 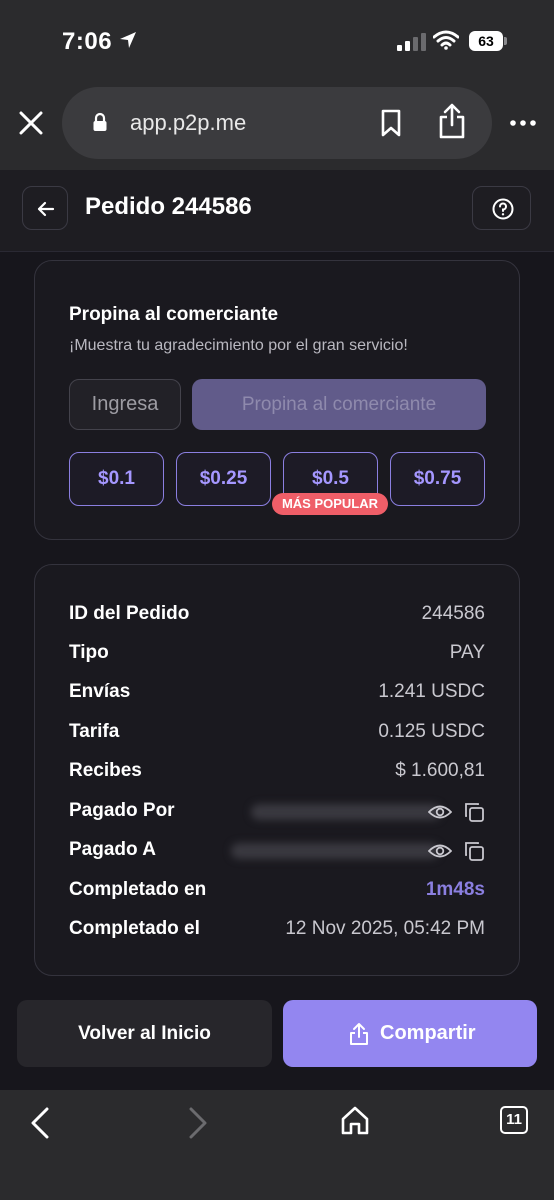 What do you see at coordinates (335, 851) in the screenshot?
I see `hidden-payee-value` at bounding box center [335, 851].